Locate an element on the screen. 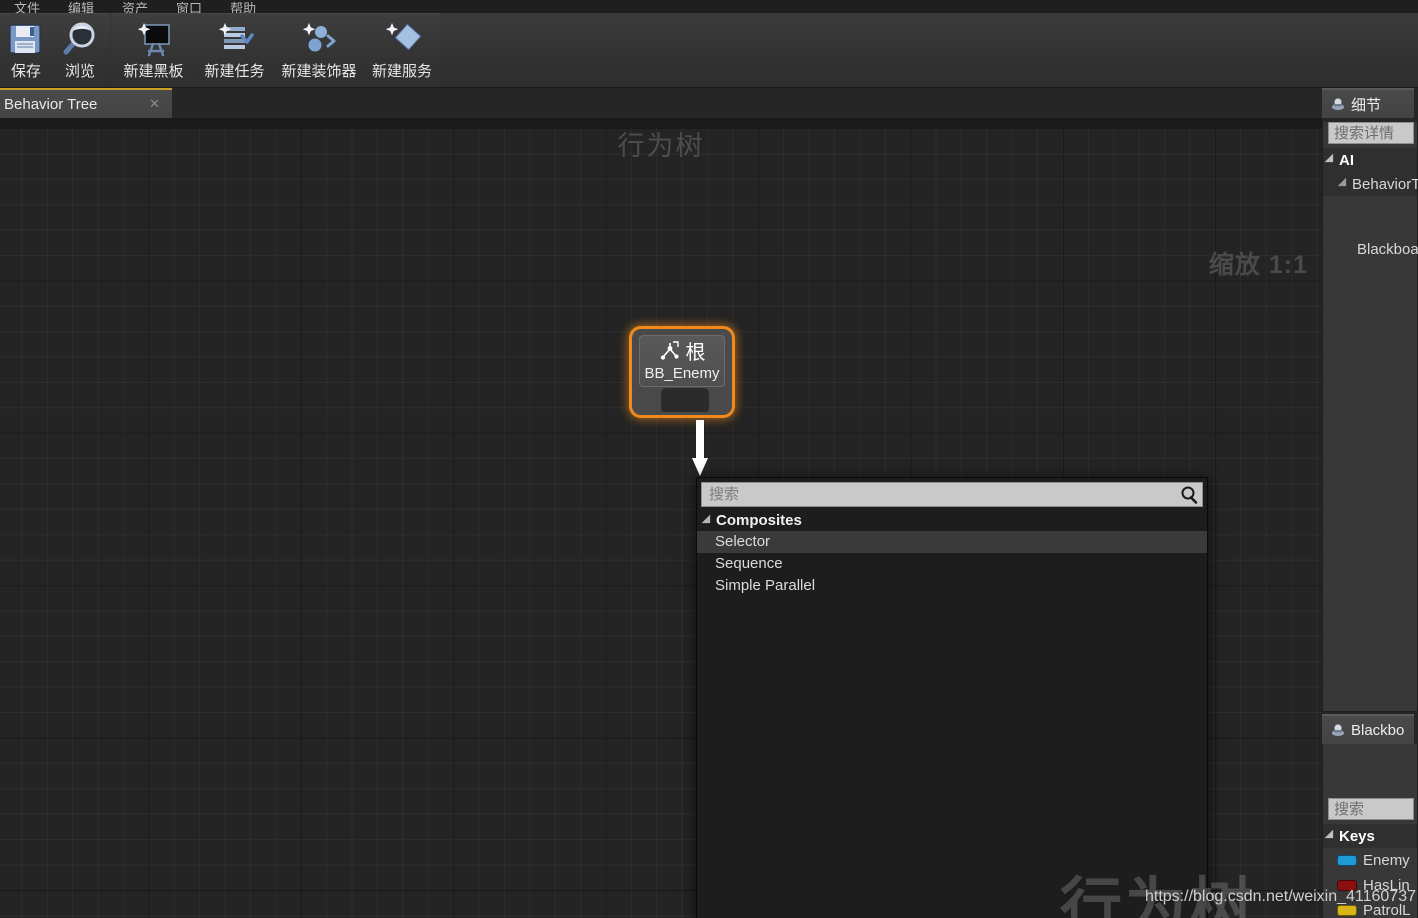  blackboard-section-keys: Keys is located at coordinates (1370, 836).